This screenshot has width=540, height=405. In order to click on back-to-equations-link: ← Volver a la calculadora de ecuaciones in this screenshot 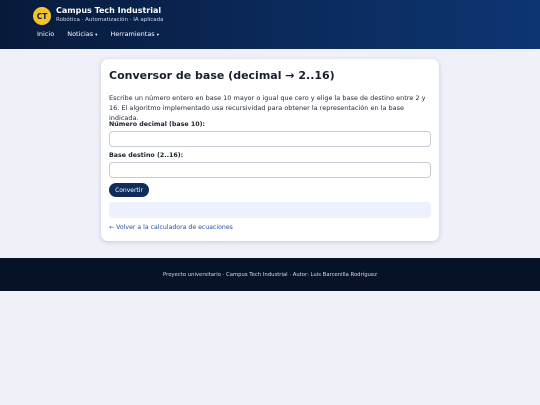, I will do `click(171, 227)`.